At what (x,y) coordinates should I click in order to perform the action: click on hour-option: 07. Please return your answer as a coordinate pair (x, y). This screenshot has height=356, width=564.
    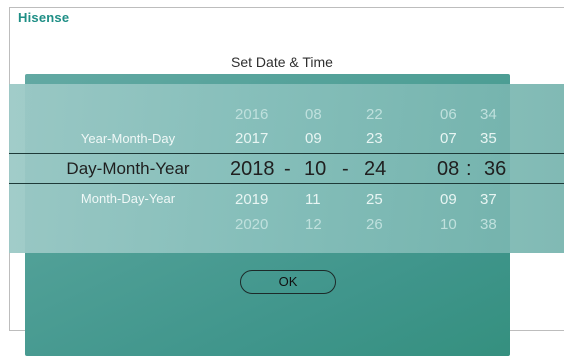
    Looking at the image, I should click on (448, 138).